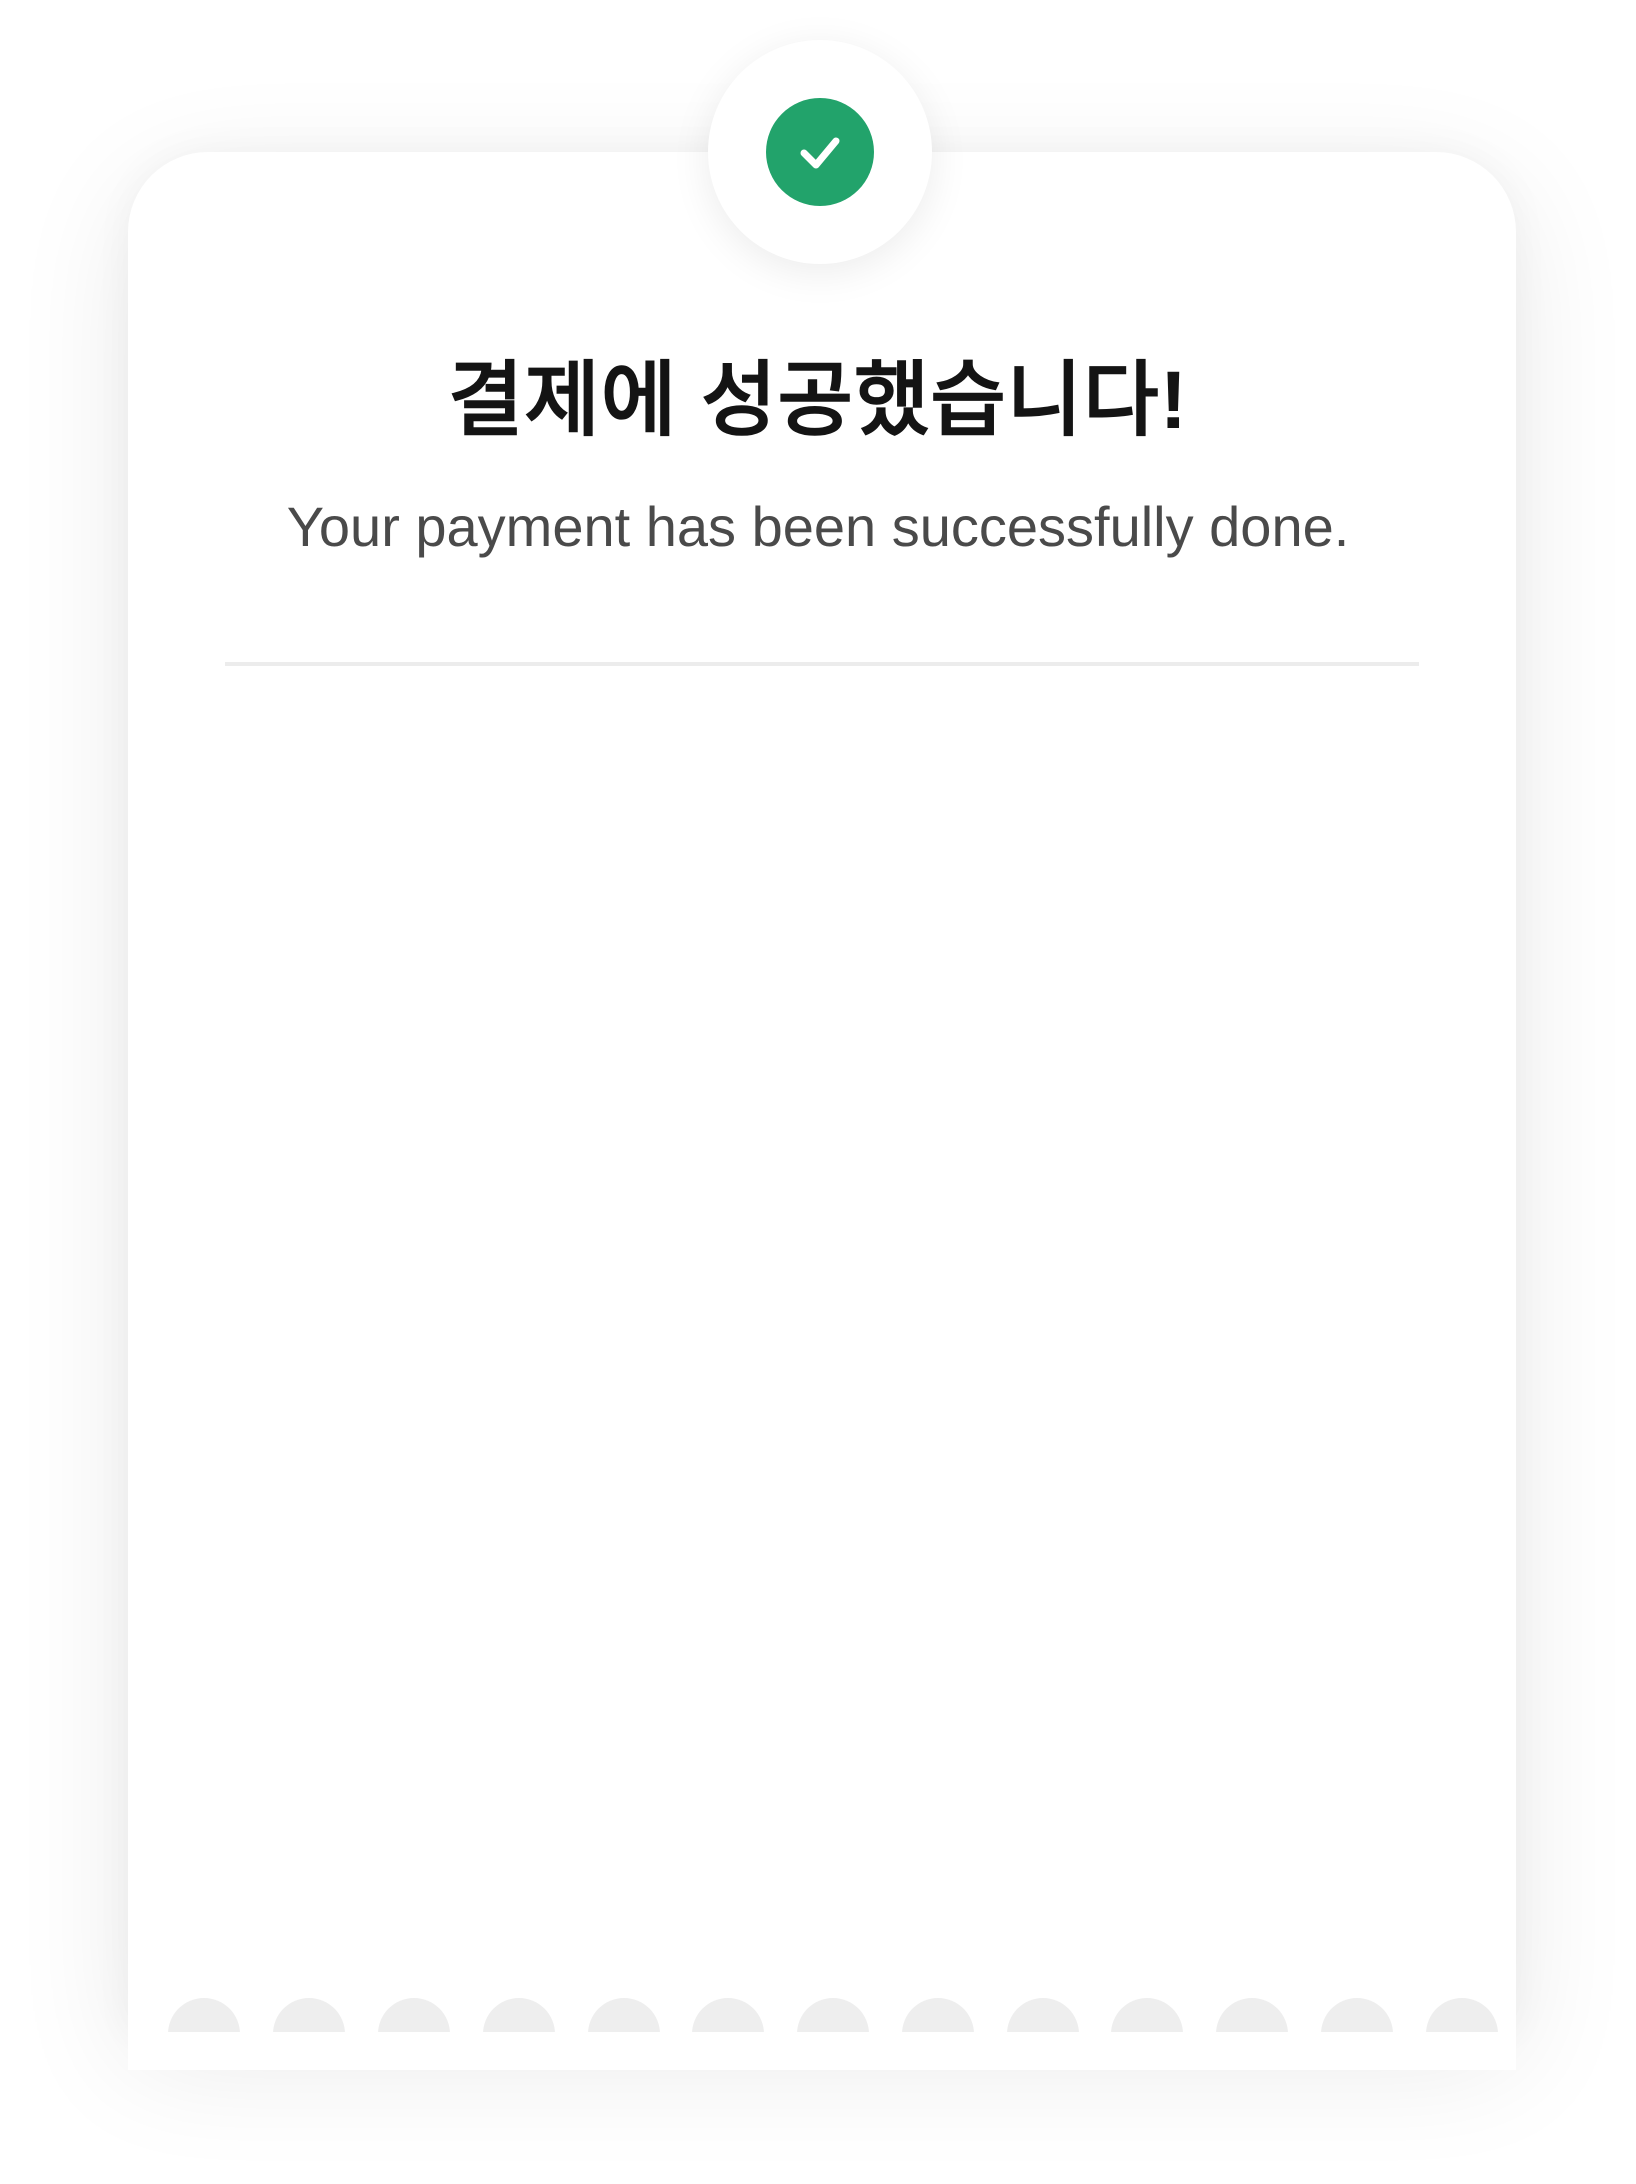 The height and width of the screenshot is (2184, 1636). What do you see at coordinates (822, 2051) in the screenshot?
I see `edge-mask` at bounding box center [822, 2051].